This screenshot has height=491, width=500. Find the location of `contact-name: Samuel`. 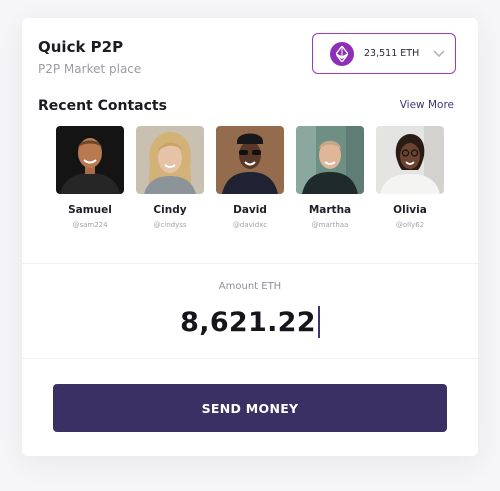

contact-name: Samuel is located at coordinates (90, 210).